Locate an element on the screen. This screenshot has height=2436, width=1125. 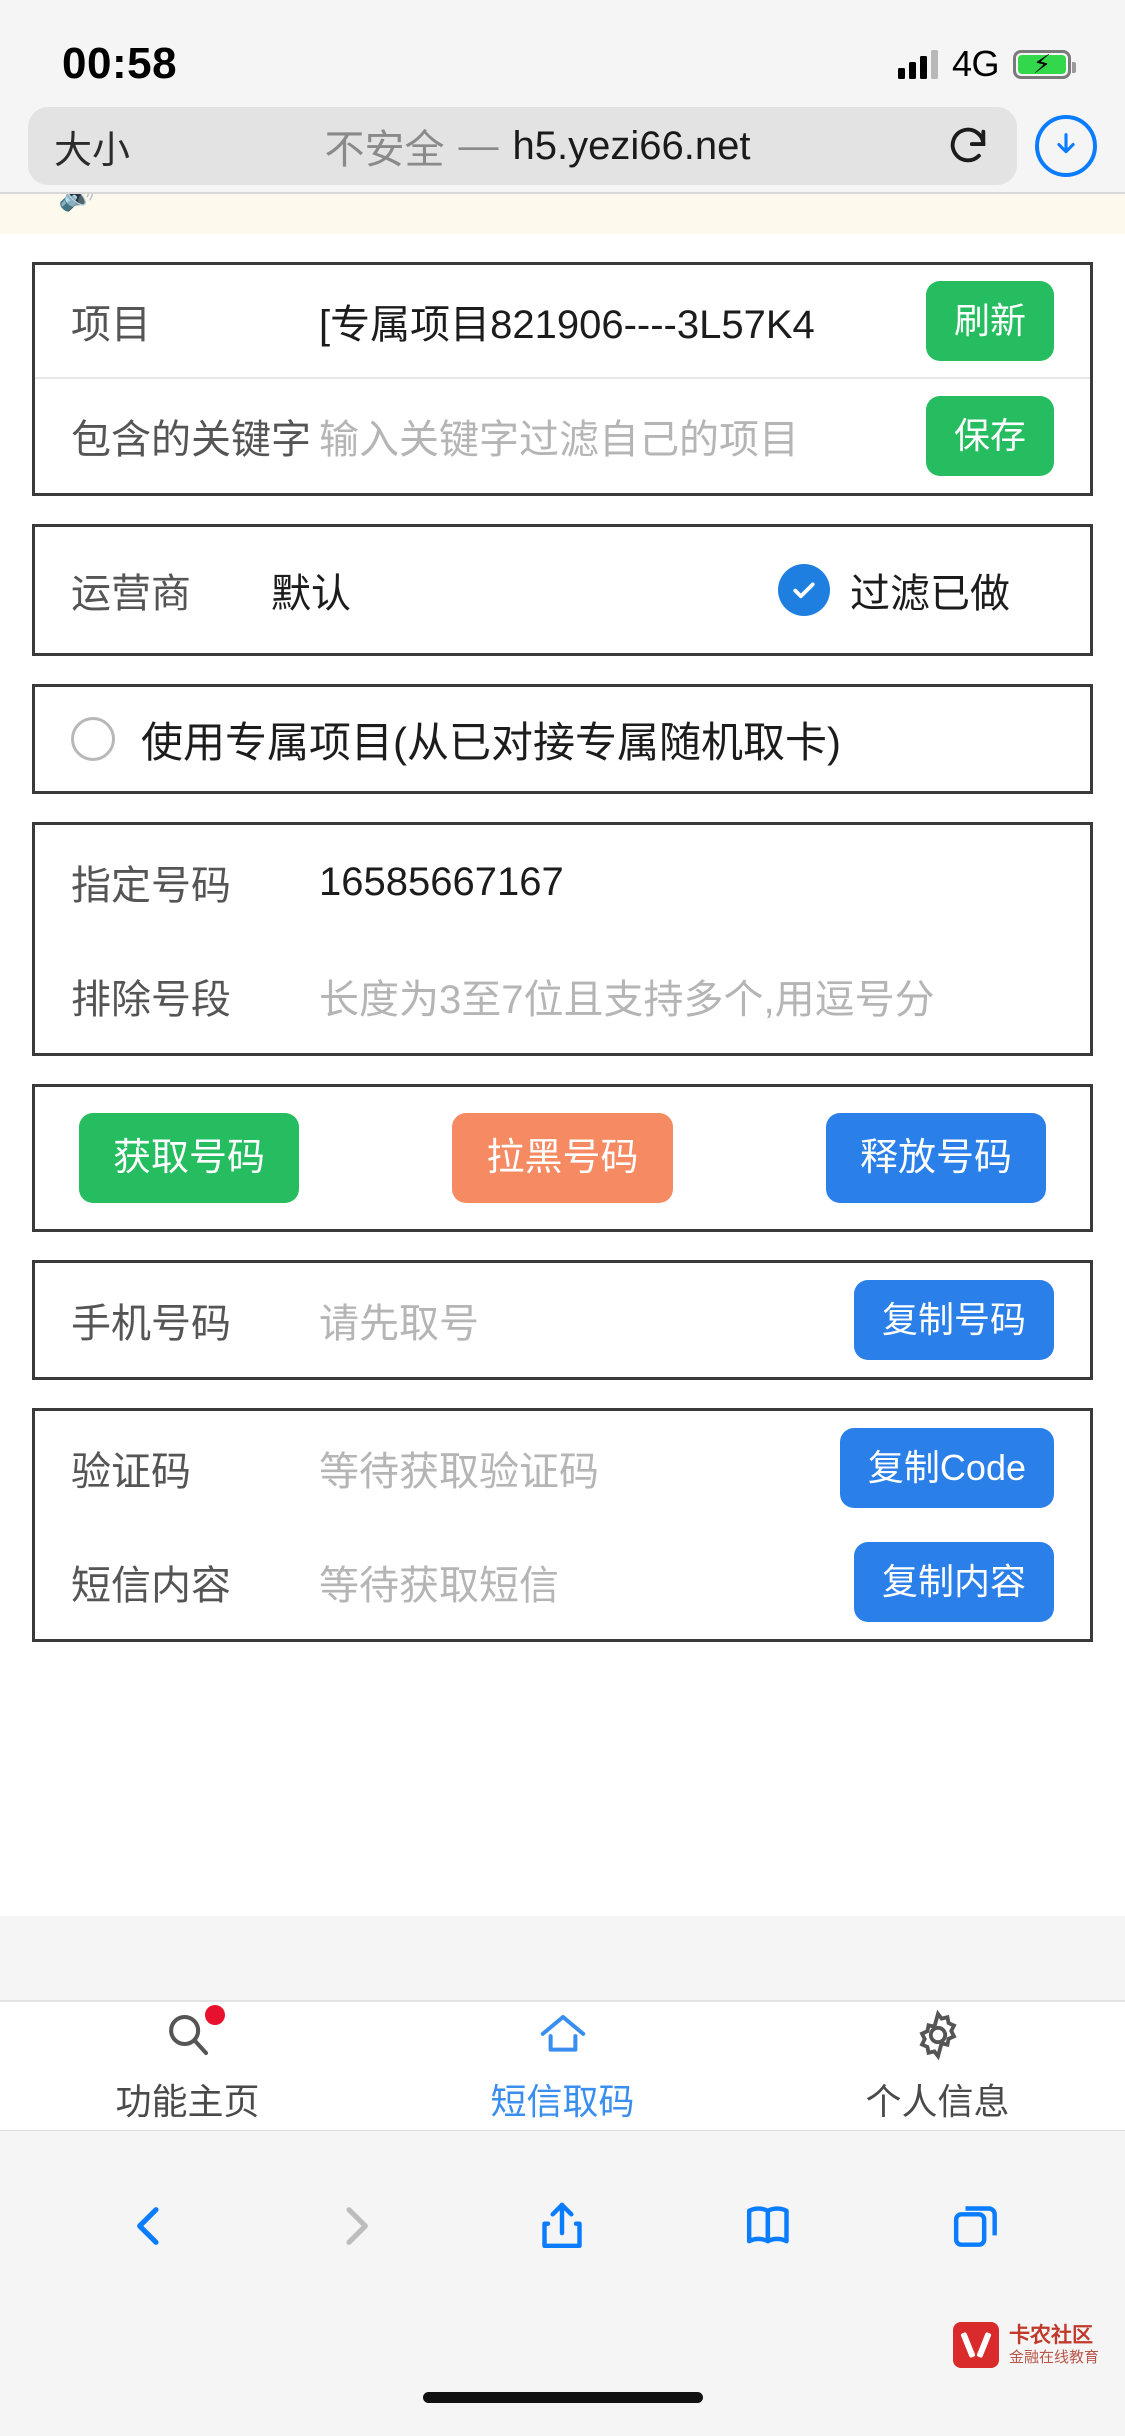
chevron-left-icon is located at coordinates (149, 2226).